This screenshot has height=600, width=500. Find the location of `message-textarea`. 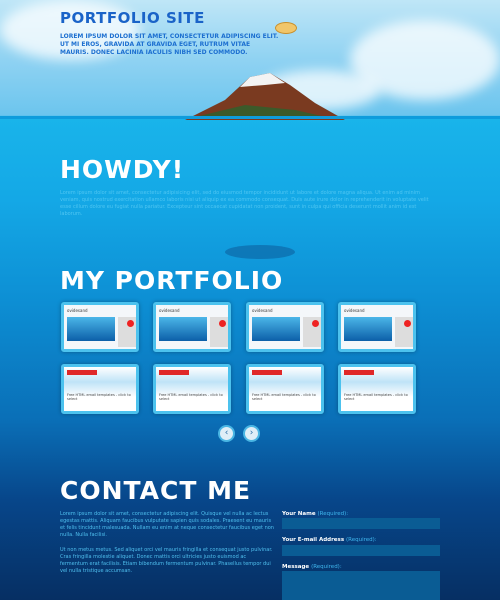

message-textarea is located at coordinates (361, 585).